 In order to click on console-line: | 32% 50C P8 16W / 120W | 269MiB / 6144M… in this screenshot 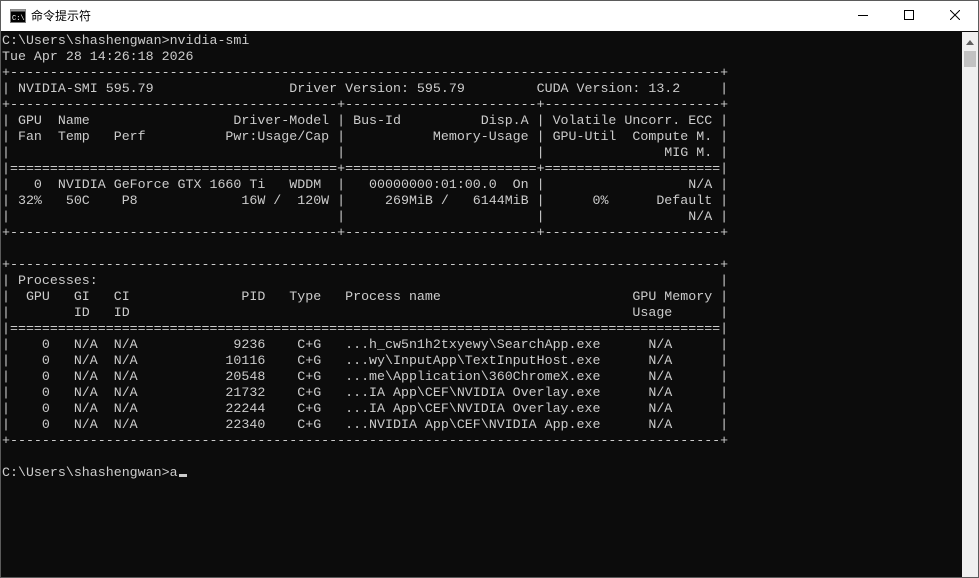, I will do `click(365, 200)`.